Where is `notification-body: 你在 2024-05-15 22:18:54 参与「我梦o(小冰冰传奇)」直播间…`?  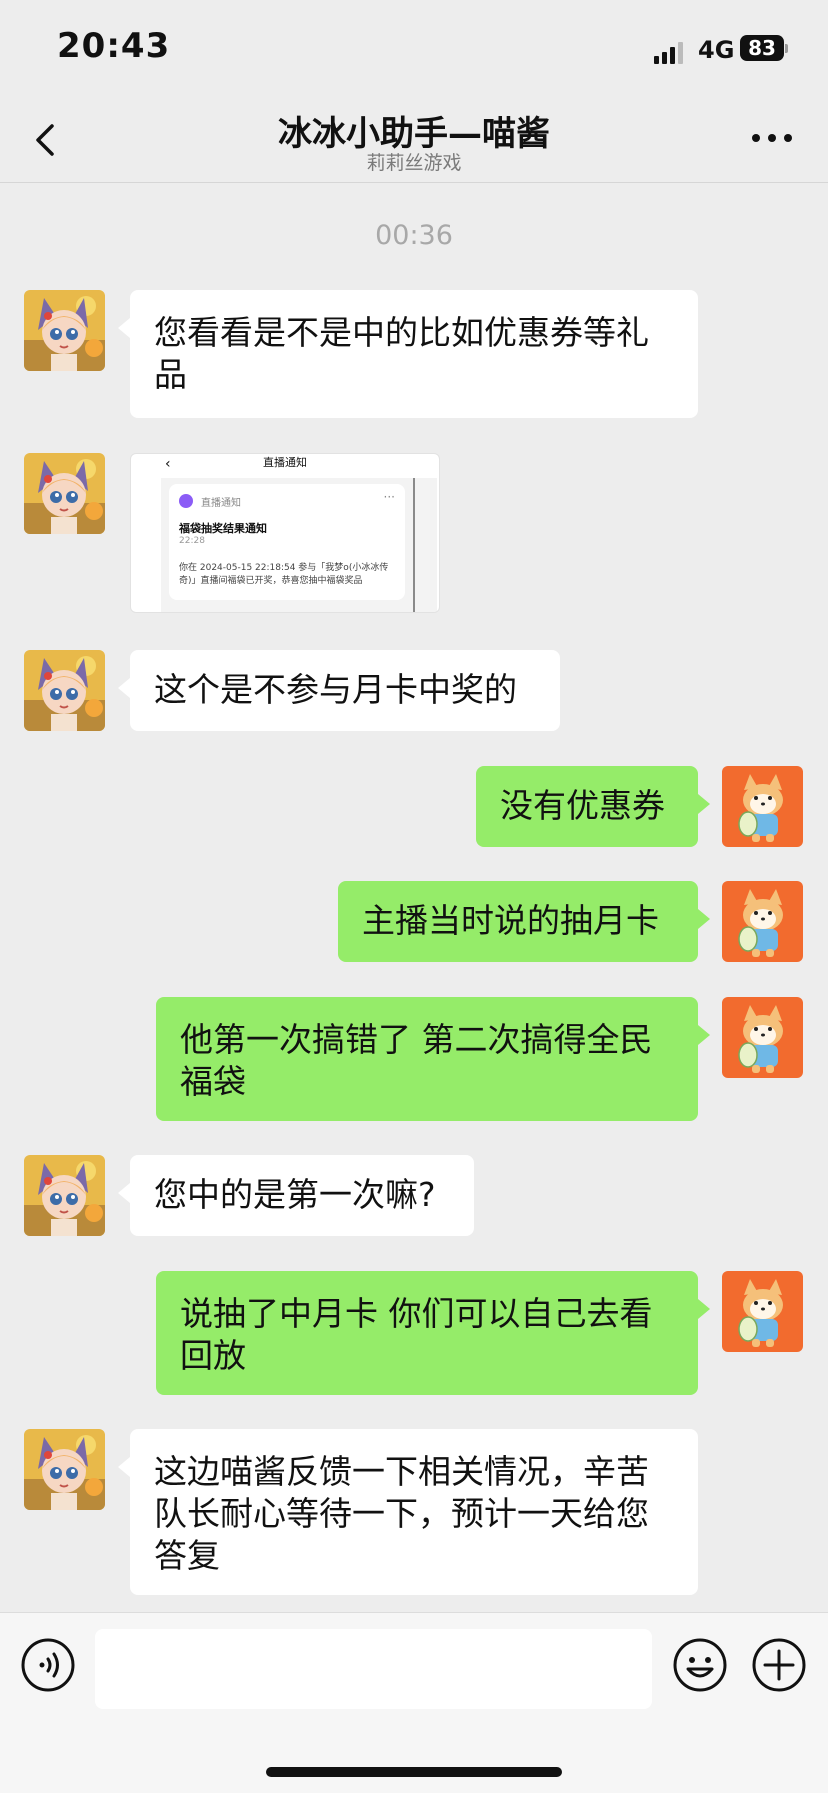 notification-body: 你在 2024-05-15 22:18:54 参与「我梦o(小冰冰传奇)」直播间… is located at coordinates (284, 574).